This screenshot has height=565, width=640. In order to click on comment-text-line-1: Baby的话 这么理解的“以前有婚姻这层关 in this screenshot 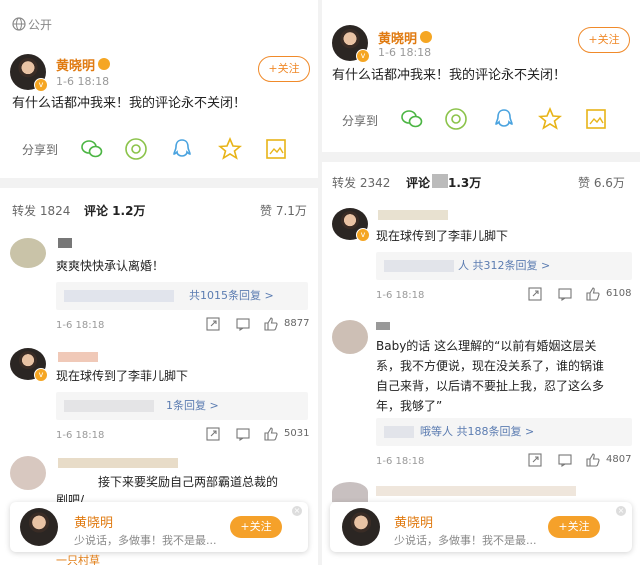, I will do `click(486, 346)`.